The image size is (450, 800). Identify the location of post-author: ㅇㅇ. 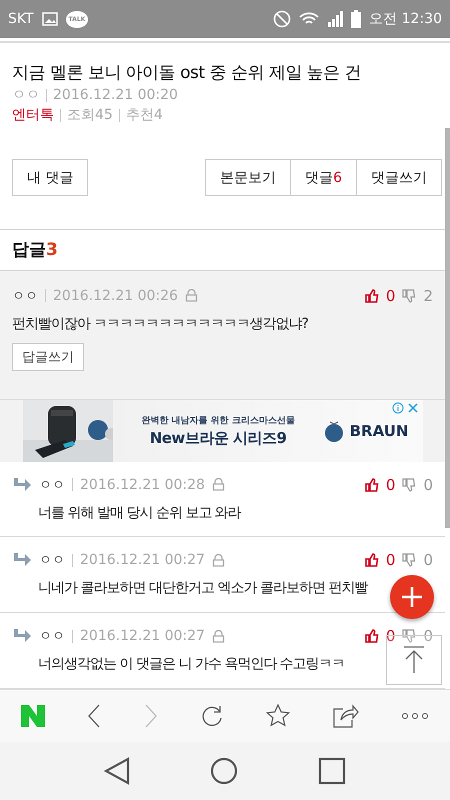
(26, 95).